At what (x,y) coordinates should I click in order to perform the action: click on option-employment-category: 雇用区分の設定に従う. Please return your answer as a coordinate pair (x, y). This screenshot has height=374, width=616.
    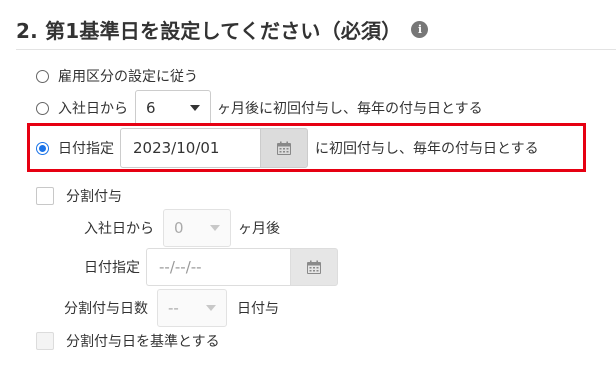
    Looking at the image, I should click on (117, 76).